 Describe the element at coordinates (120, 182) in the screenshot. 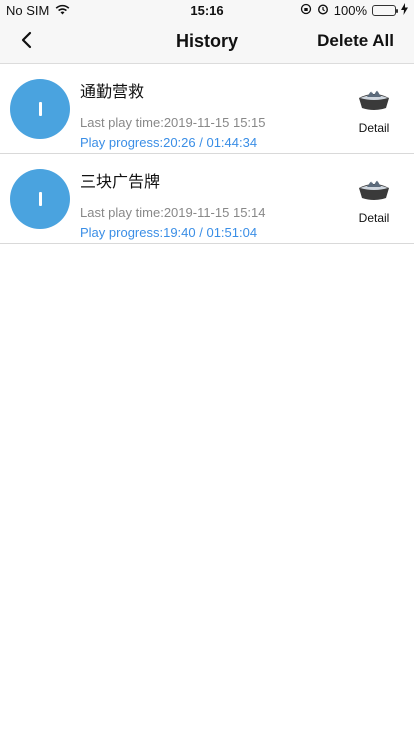

I see `item-title: 三块广告牌` at that location.